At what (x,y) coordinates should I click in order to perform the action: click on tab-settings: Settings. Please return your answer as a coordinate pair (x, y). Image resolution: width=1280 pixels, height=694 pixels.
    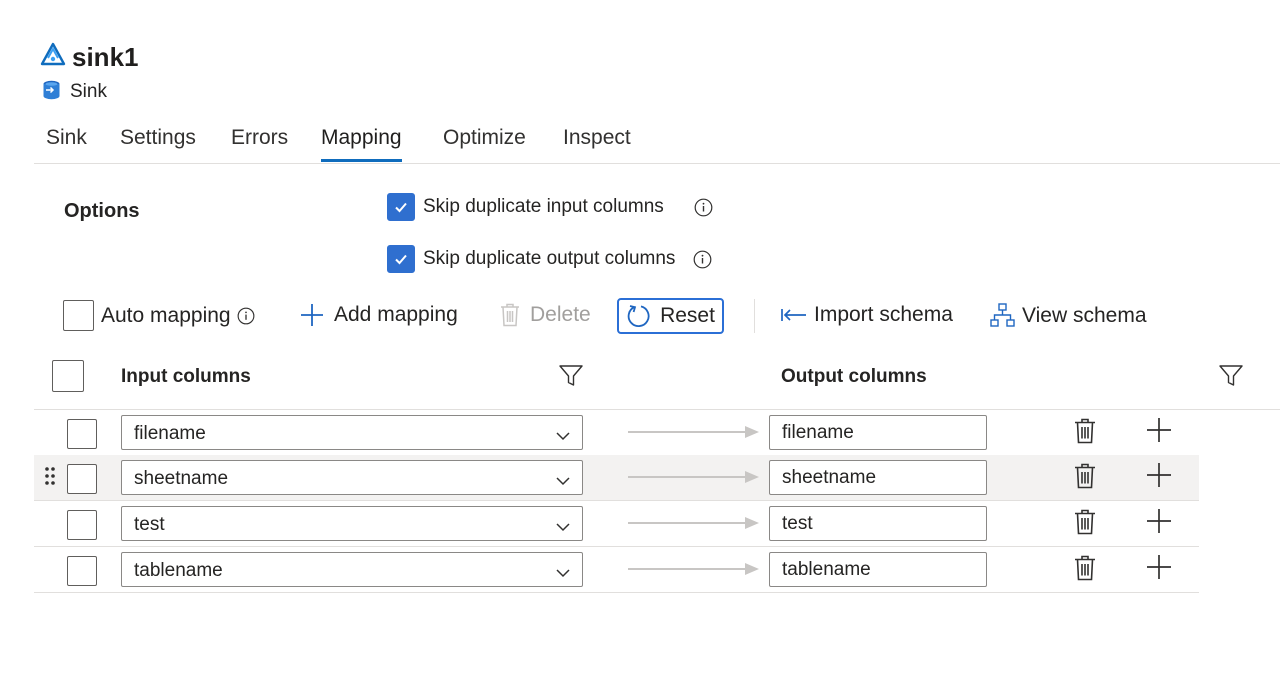
    Looking at the image, I should click on (158, 140).